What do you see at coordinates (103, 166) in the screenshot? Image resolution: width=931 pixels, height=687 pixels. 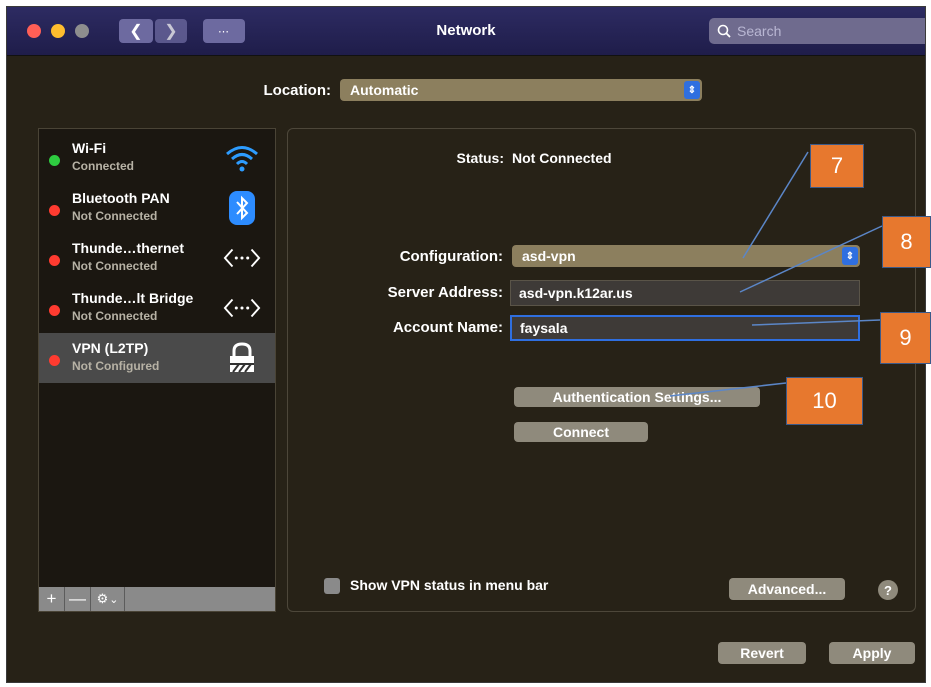 I see `service-status: Connected` at bounding box center [103, 166].